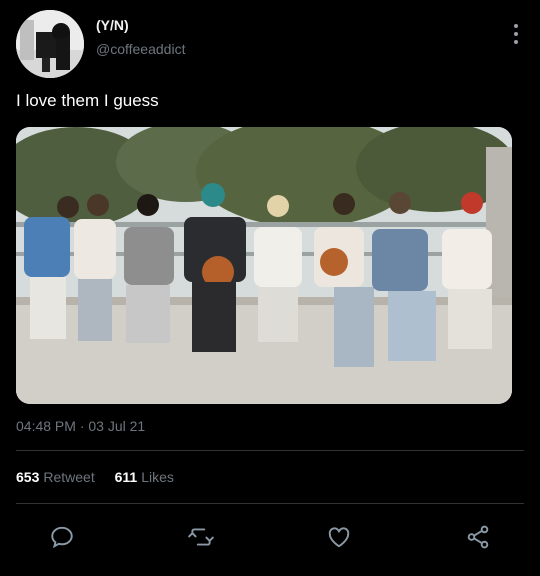 This screenshot has width=540, height=576. Describe the element at coordinates (69, 477) in the screenshot. I see `retweet-label: Retweet` at that location.